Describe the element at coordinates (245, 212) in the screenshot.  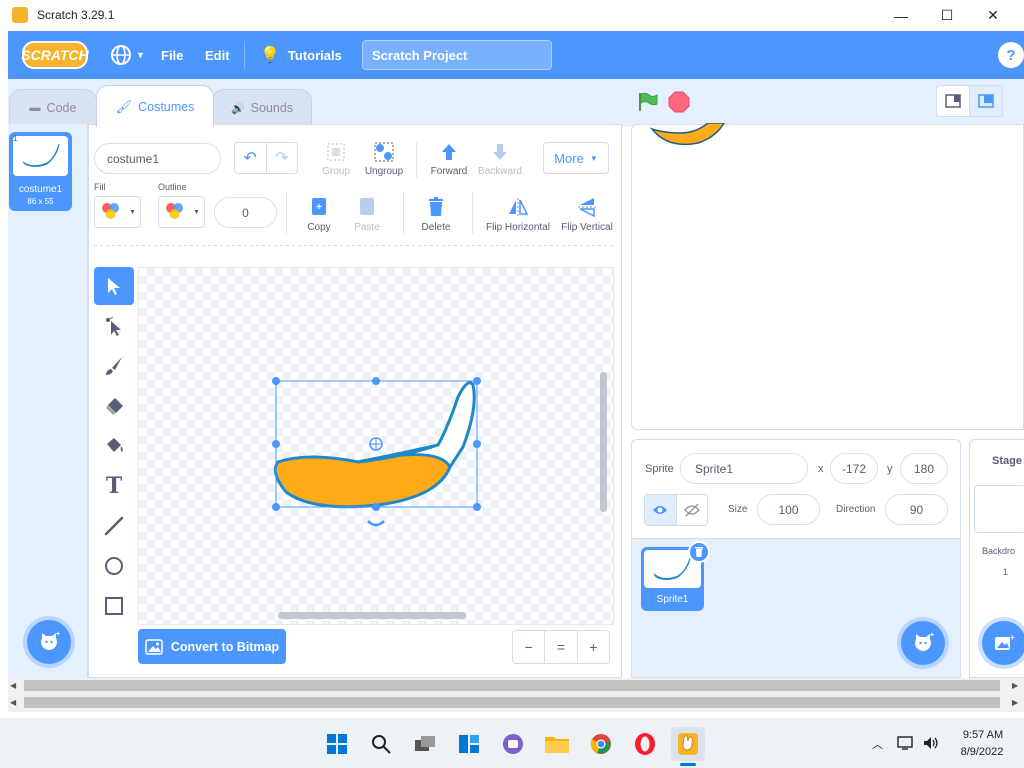
I see `outline-width-input: 0` at that location.